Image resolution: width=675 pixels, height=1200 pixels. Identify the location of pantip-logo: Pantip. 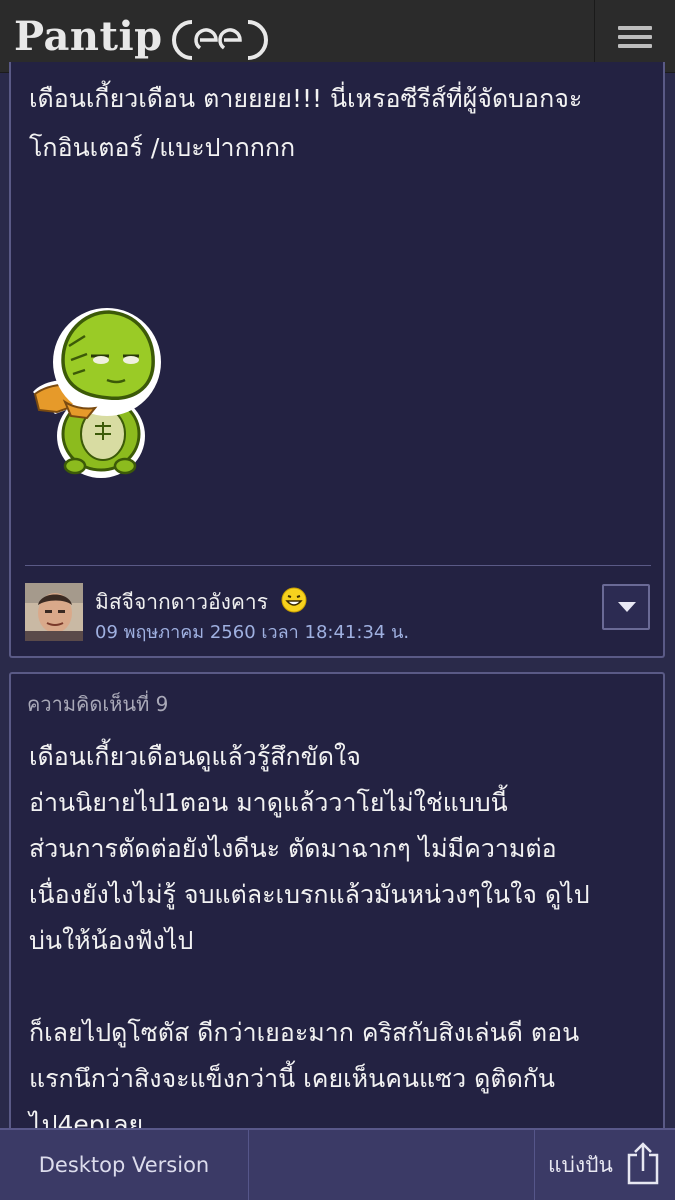
(88, 37).